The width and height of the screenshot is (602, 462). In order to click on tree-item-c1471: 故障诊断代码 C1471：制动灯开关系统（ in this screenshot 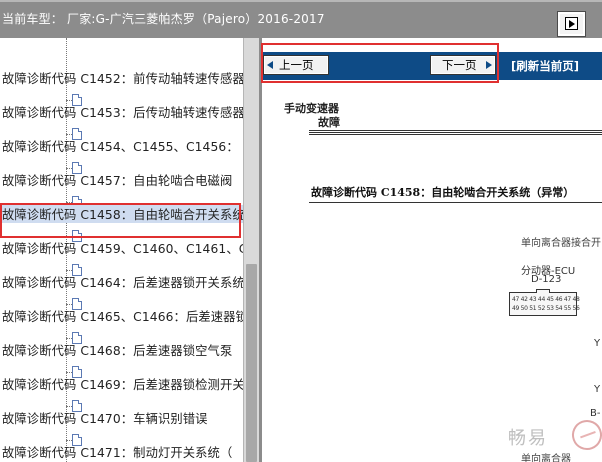, I will do `click(121, 451)`.